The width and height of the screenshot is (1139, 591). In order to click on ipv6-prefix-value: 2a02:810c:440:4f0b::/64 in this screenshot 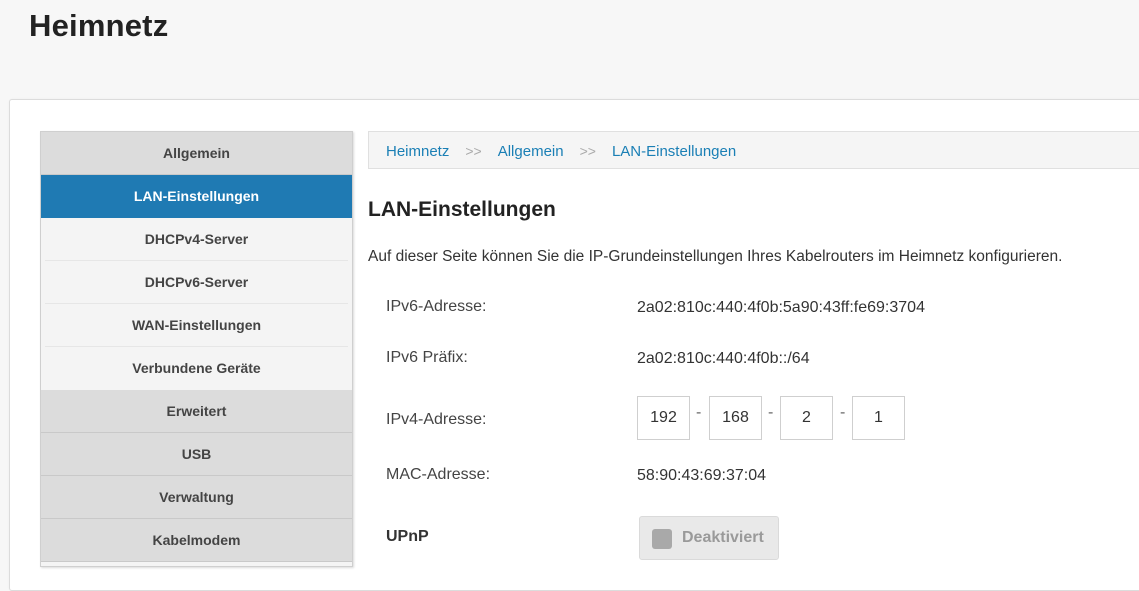, I will do `click(723, 358)`.